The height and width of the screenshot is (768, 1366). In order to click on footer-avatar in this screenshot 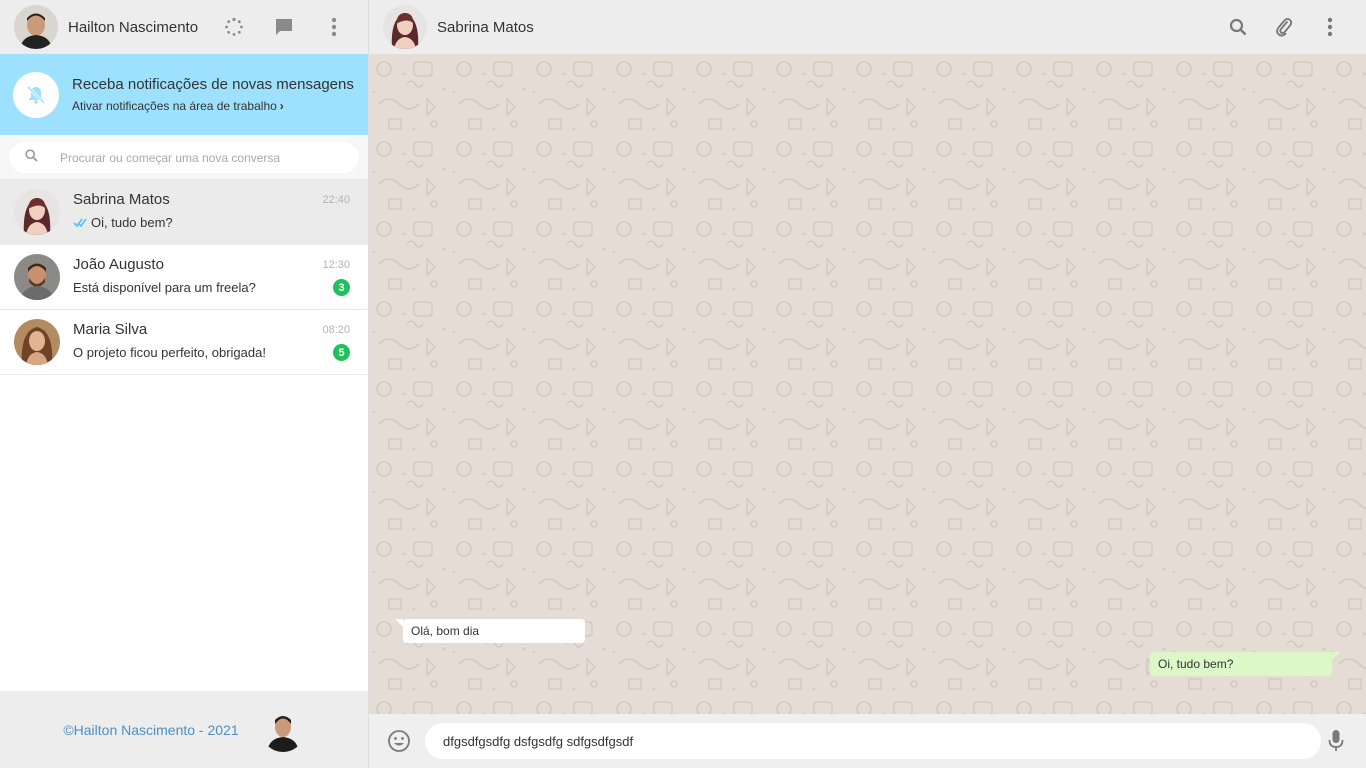, I will do `click(282, 729)`.